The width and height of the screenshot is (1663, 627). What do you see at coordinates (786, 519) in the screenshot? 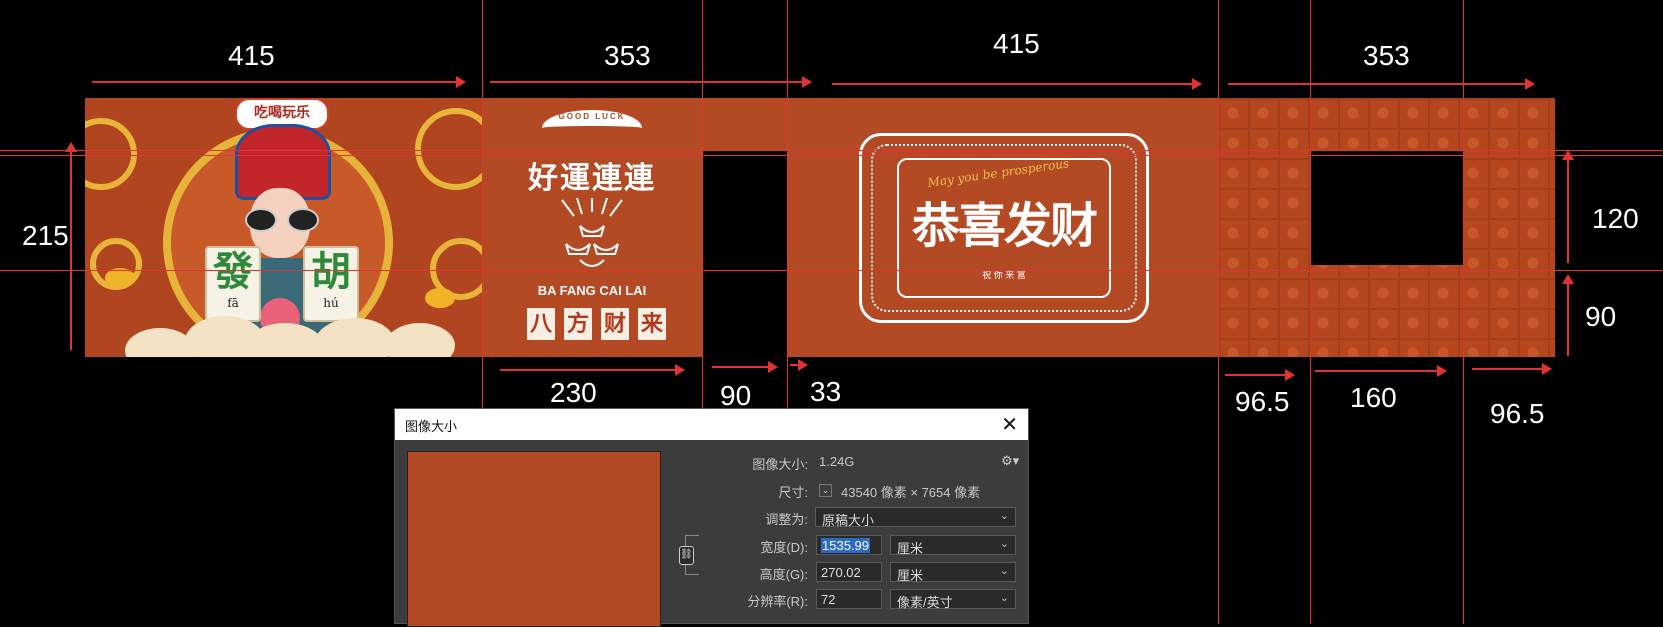
I see `fit-to-label: 调整为:` at bounding box center [786, 519].